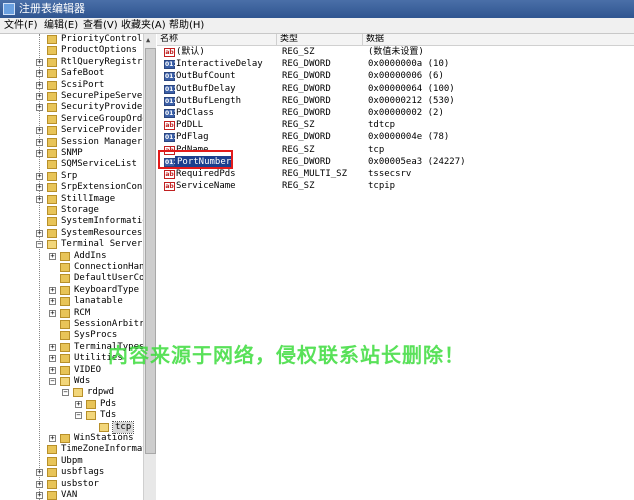 Image resolution: width=634 pixels, height=500 pixels. I want to click on column-data-header: 数据, so click(498, 39).